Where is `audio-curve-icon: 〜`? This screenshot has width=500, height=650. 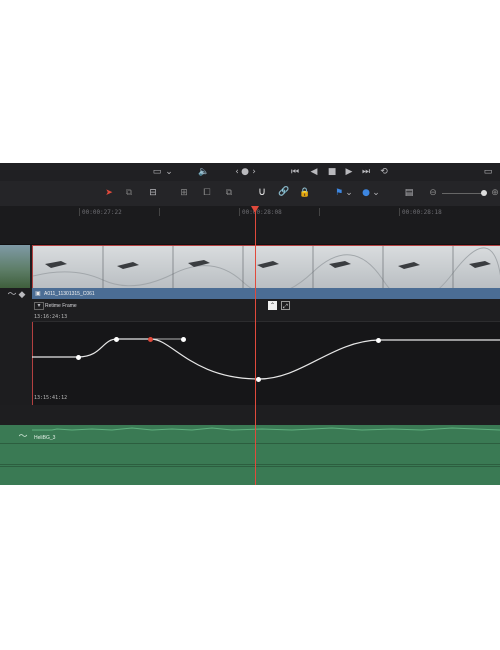
audio-curve-icon: 〜 is located at coordinates (23, 437).